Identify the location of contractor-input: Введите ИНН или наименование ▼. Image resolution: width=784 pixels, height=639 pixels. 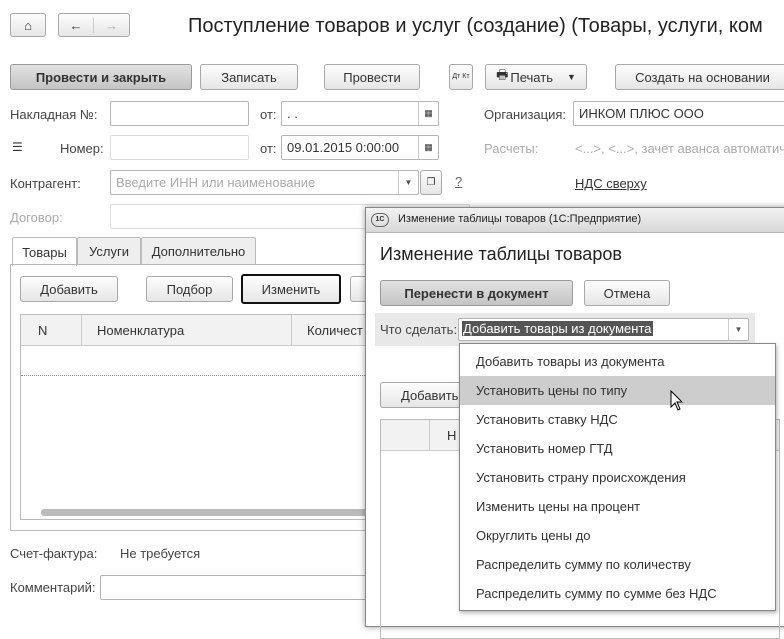
(264, 182).